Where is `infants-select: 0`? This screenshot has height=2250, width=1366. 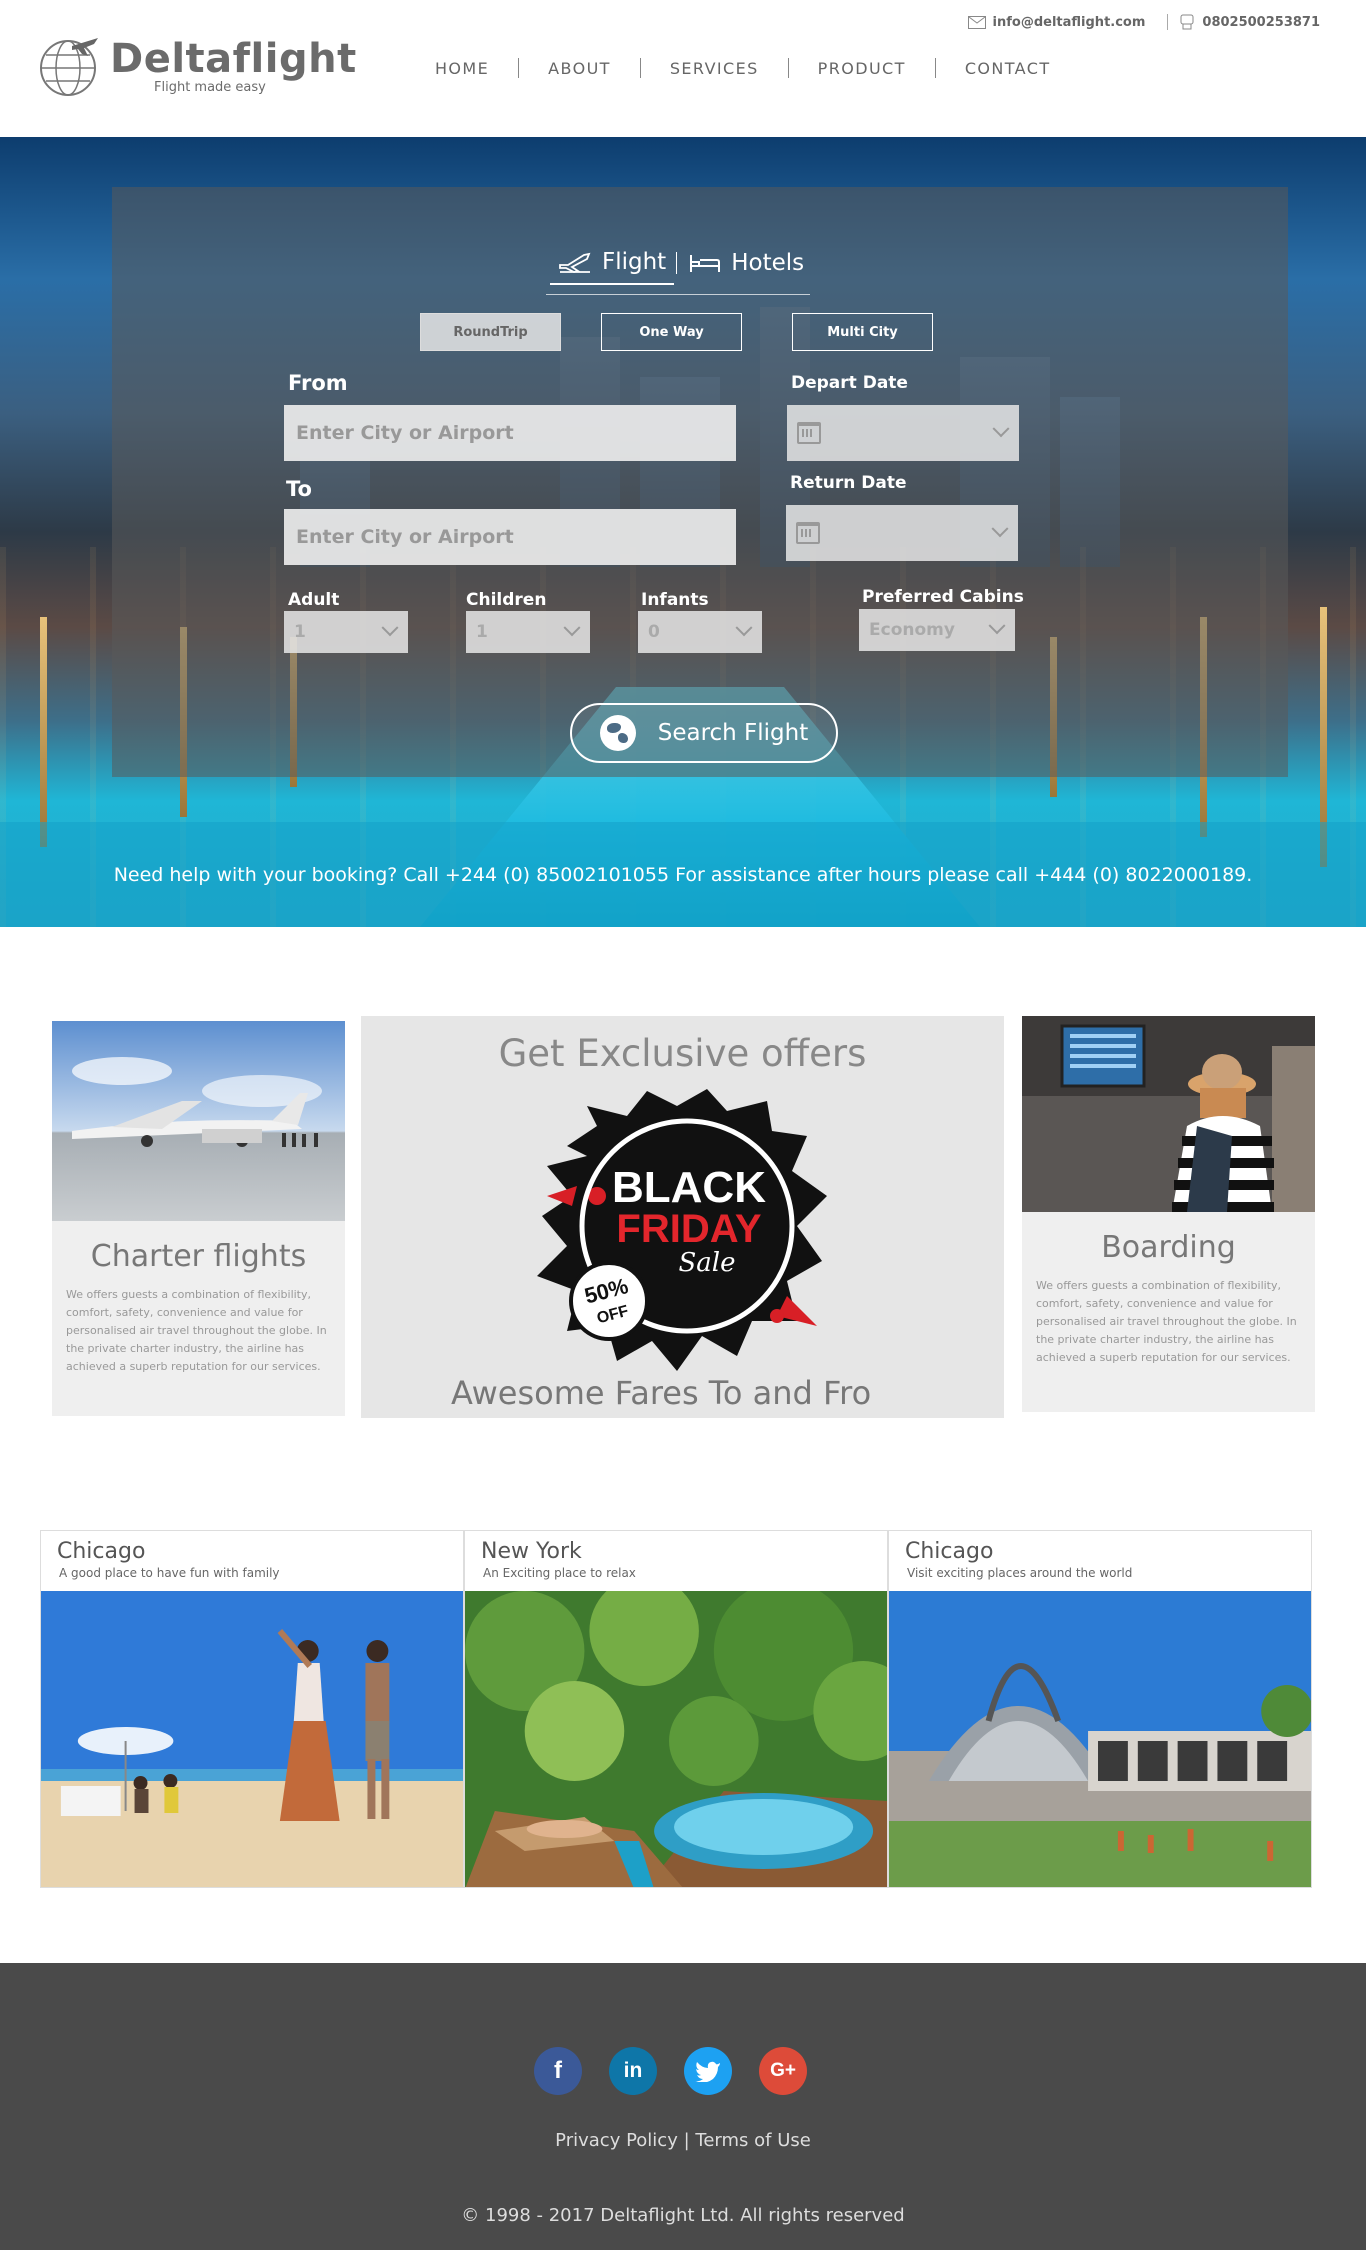 infants-select: 0 is located at coordinates (700, 632).